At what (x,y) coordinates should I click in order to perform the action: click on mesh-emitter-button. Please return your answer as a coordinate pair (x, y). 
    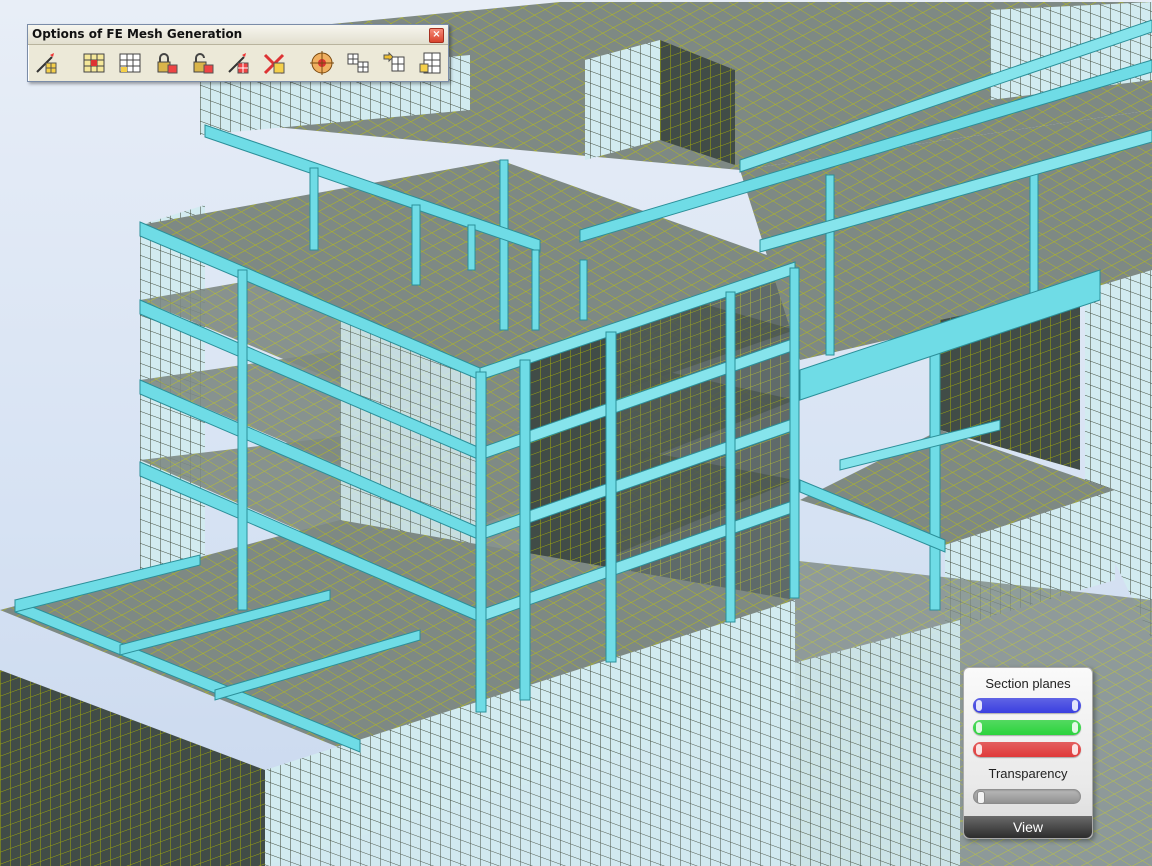
    Looking at the image, I should click on (358, 63).